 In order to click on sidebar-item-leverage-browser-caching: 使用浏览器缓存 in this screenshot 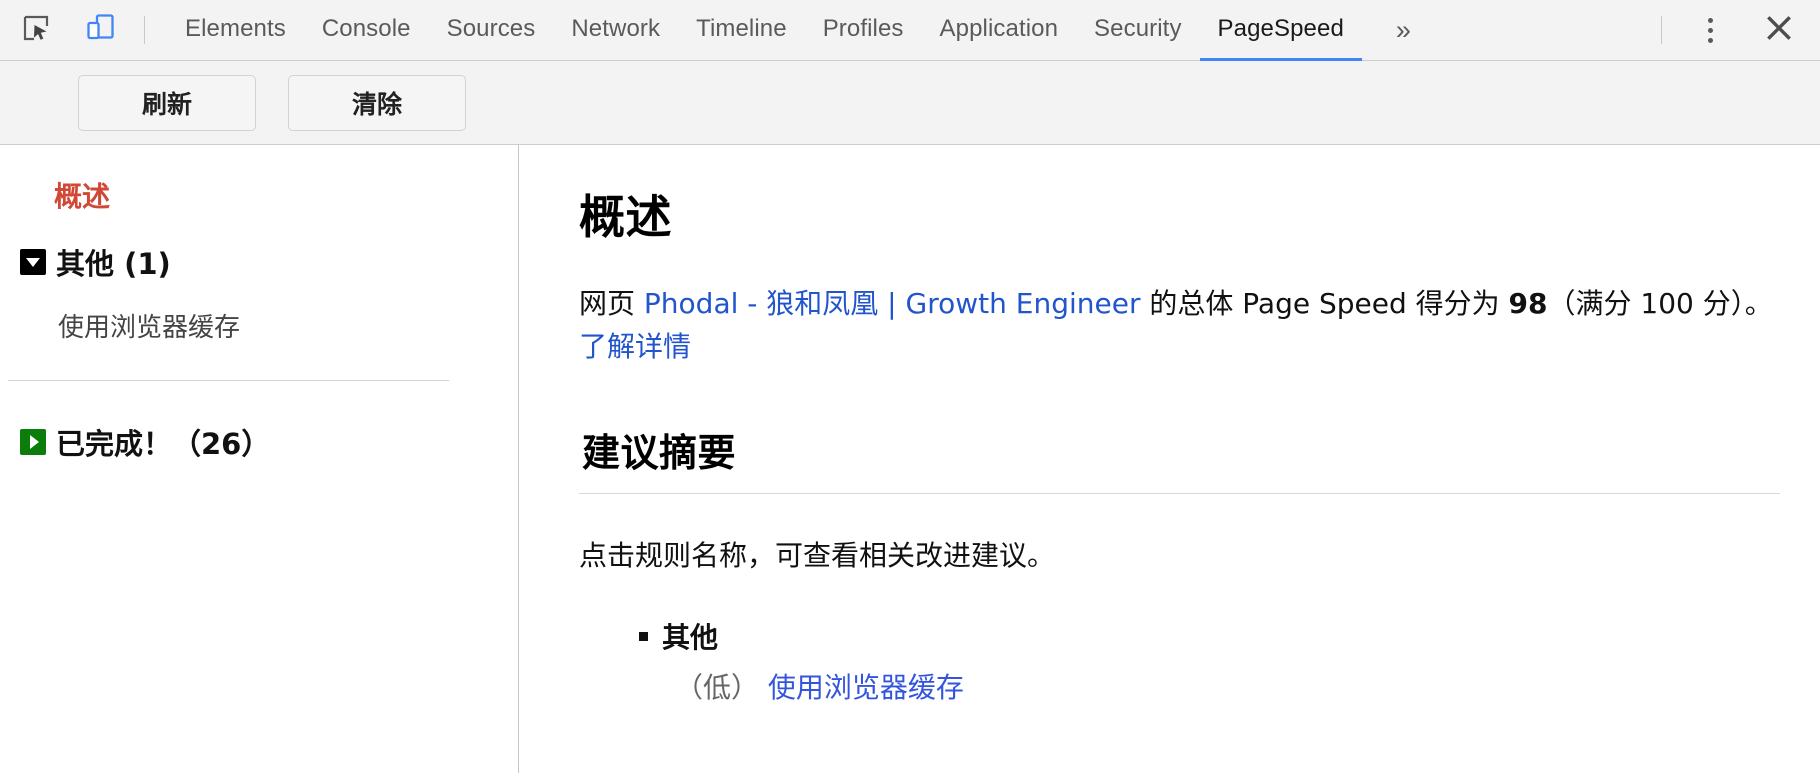, I will do `click(259, 325)`.